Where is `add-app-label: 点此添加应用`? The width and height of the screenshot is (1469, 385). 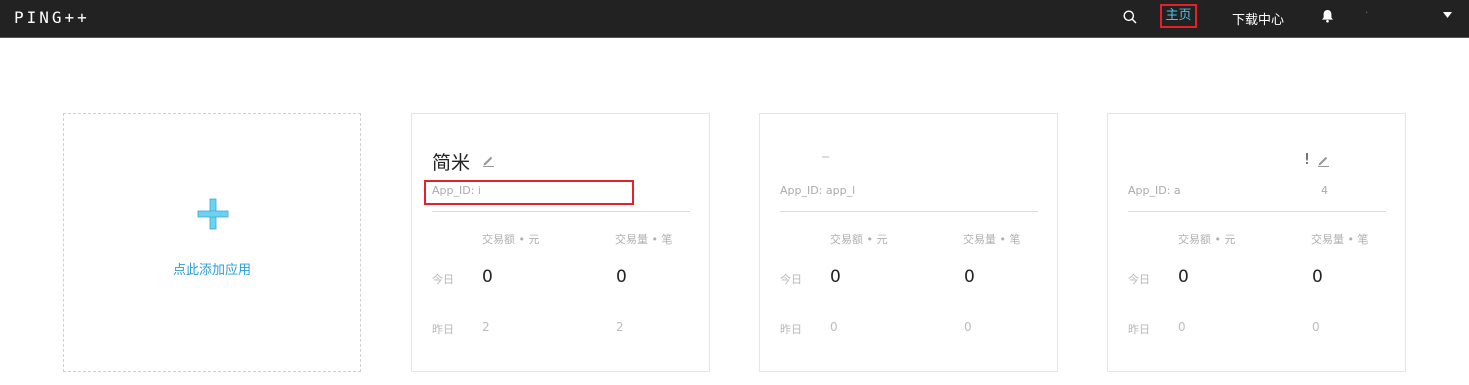
add-app-label: 点此添加应用 is located at coordinates (212, 268).